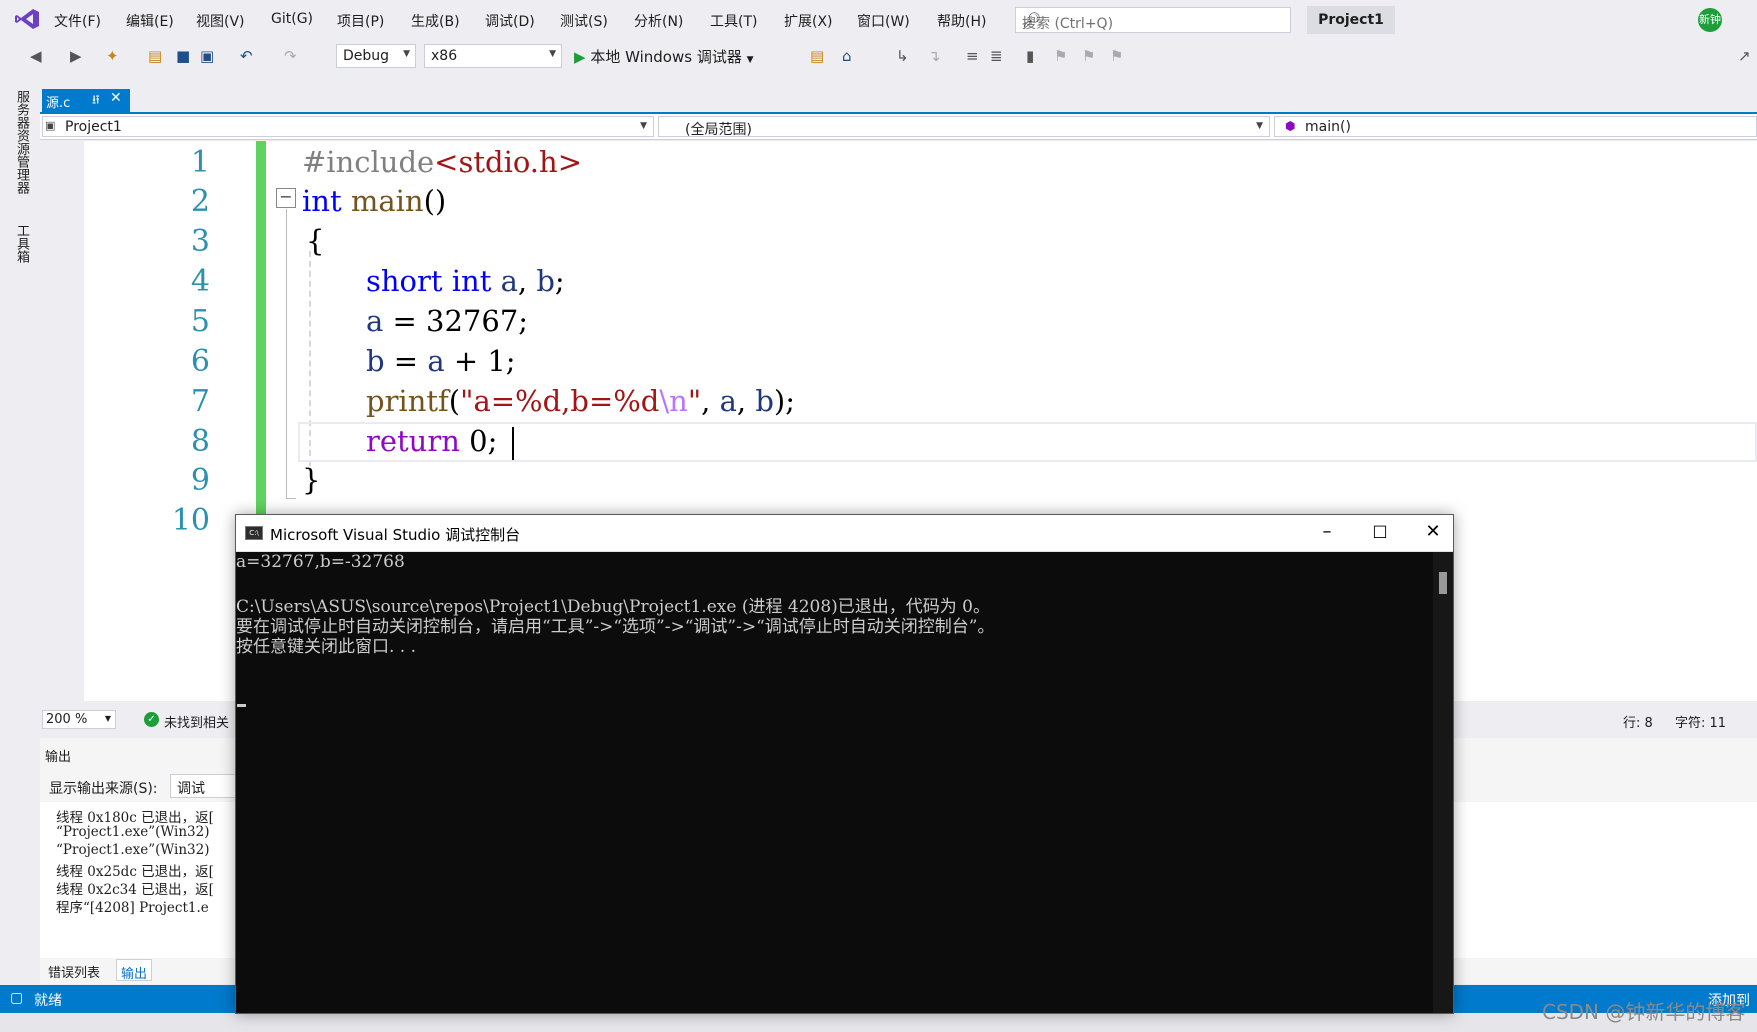 The image size is (1757, 1032). I want to click on config-dropdown: Debug ▼, so click(376, 56).